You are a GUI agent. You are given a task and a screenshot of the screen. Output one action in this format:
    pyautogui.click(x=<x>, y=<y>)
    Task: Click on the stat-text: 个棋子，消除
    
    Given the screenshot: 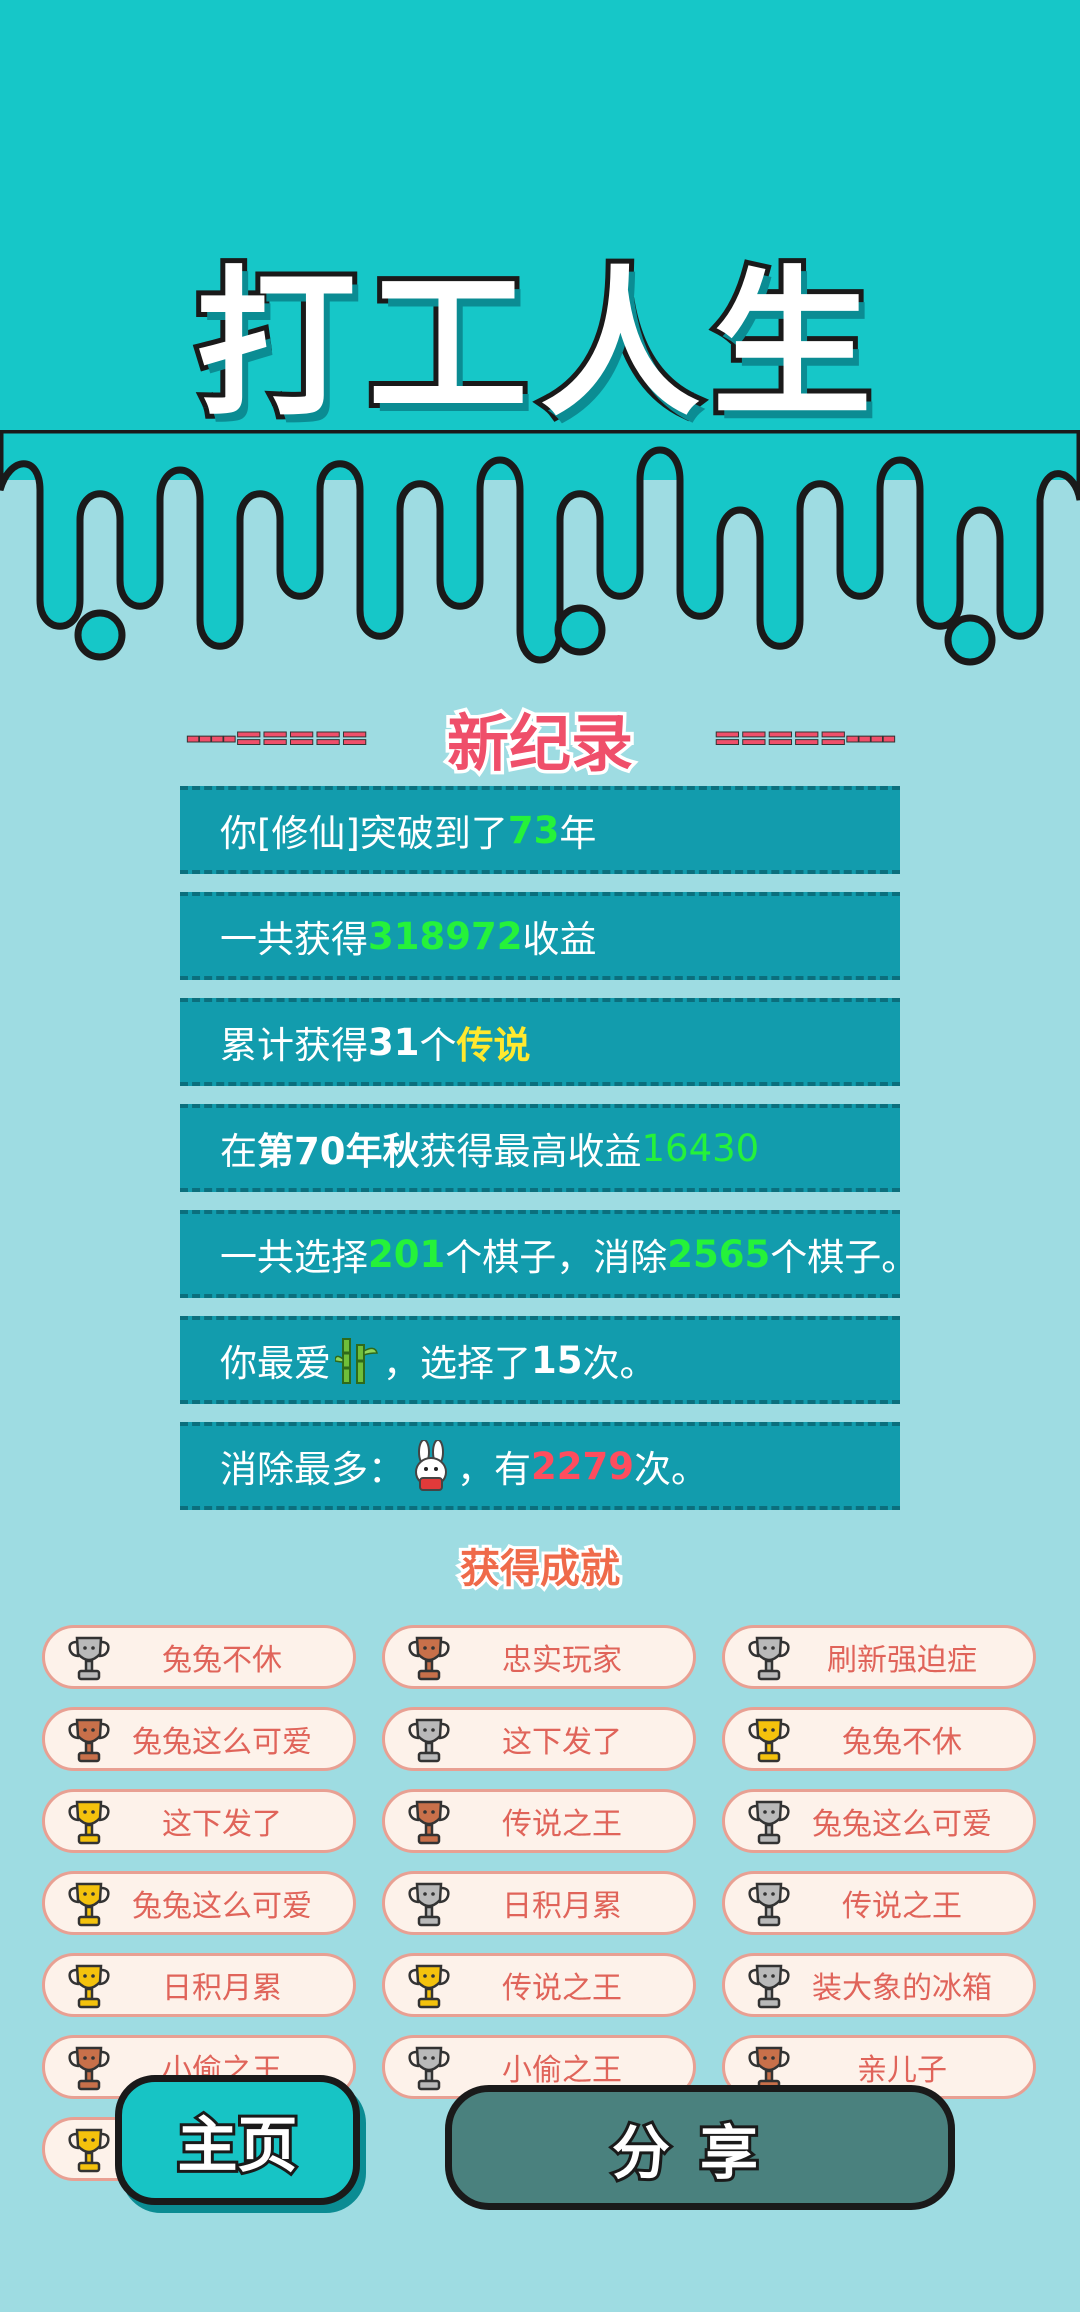 What is the action you would take?
    pyautogui.click(x=556, y=1257)
    